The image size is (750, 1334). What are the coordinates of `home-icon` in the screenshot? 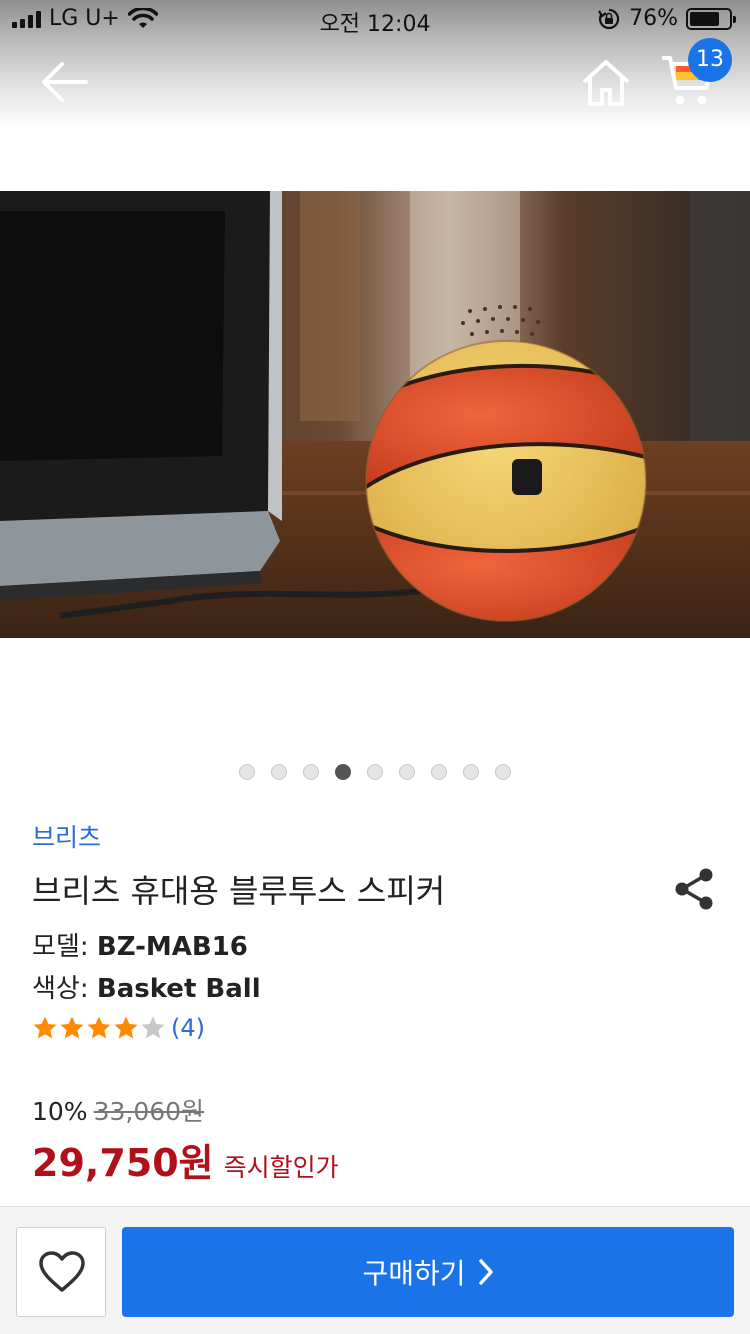 It's located at (606, 83).